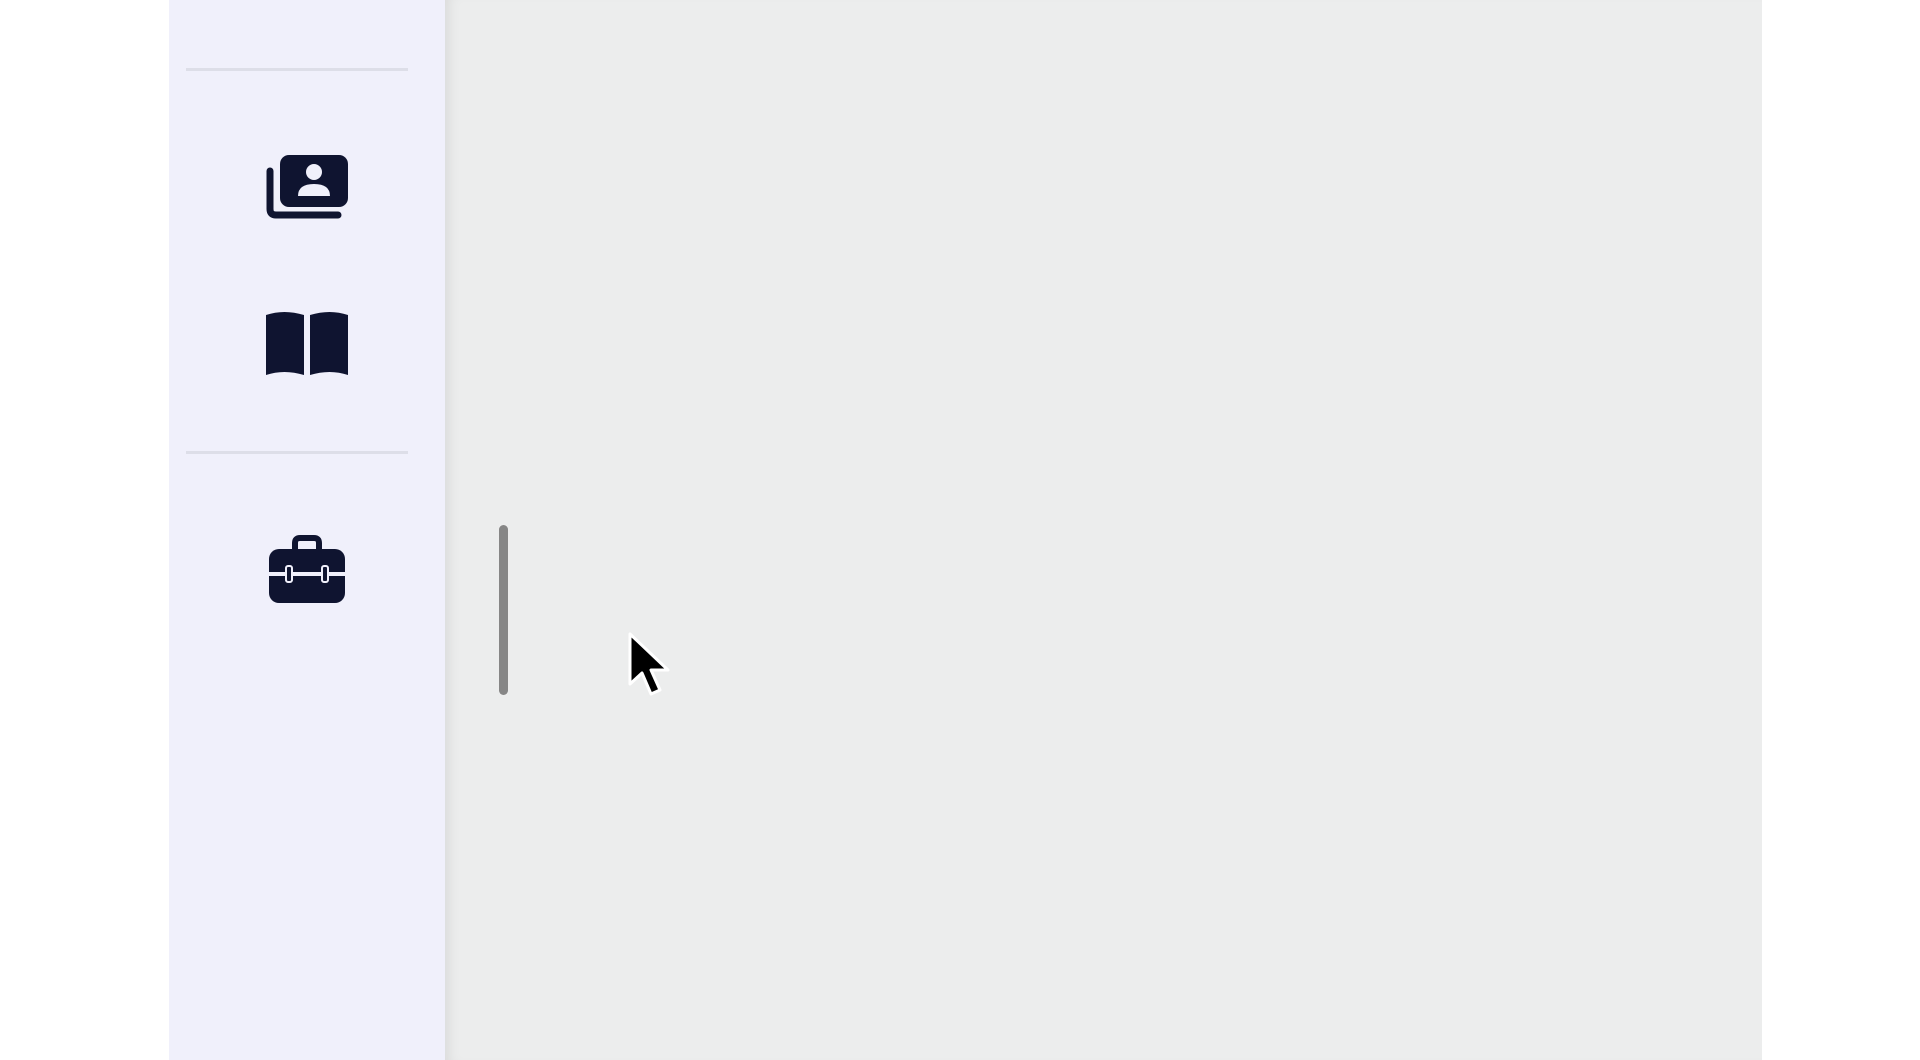  What do you see at coordinates (503, 610) in the screenshot?
I see `panel-resize-handle` at bounding box center [503, 610].